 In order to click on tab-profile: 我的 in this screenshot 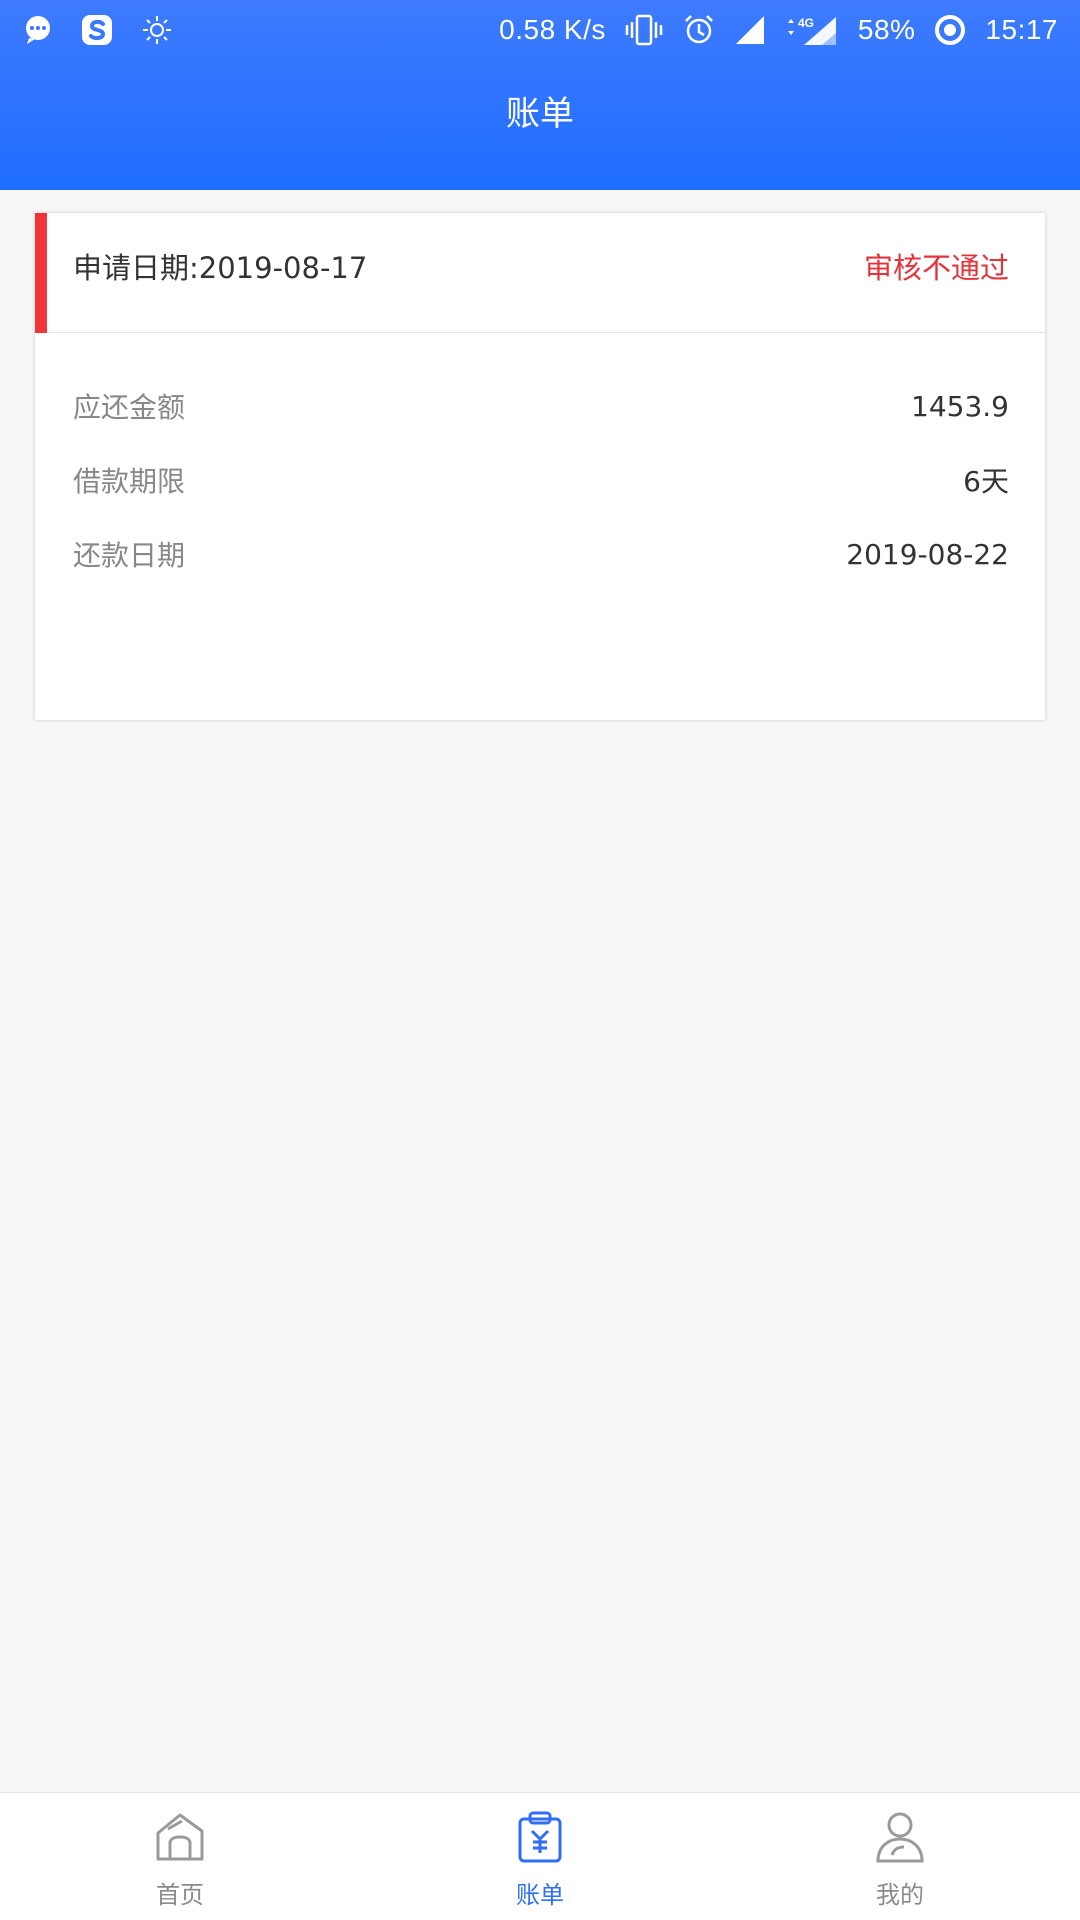, I will do `click(900, 1856)`.